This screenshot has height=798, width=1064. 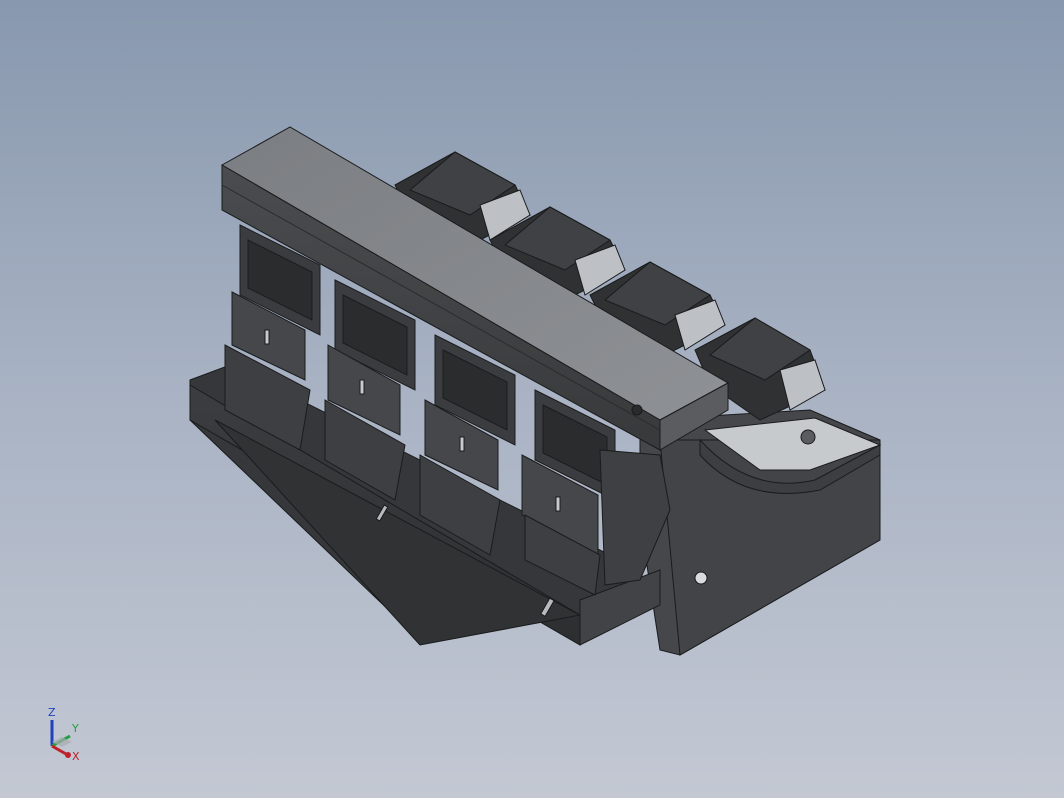 I want to click on z-axis-label: Z, so click(x=52, y=712).